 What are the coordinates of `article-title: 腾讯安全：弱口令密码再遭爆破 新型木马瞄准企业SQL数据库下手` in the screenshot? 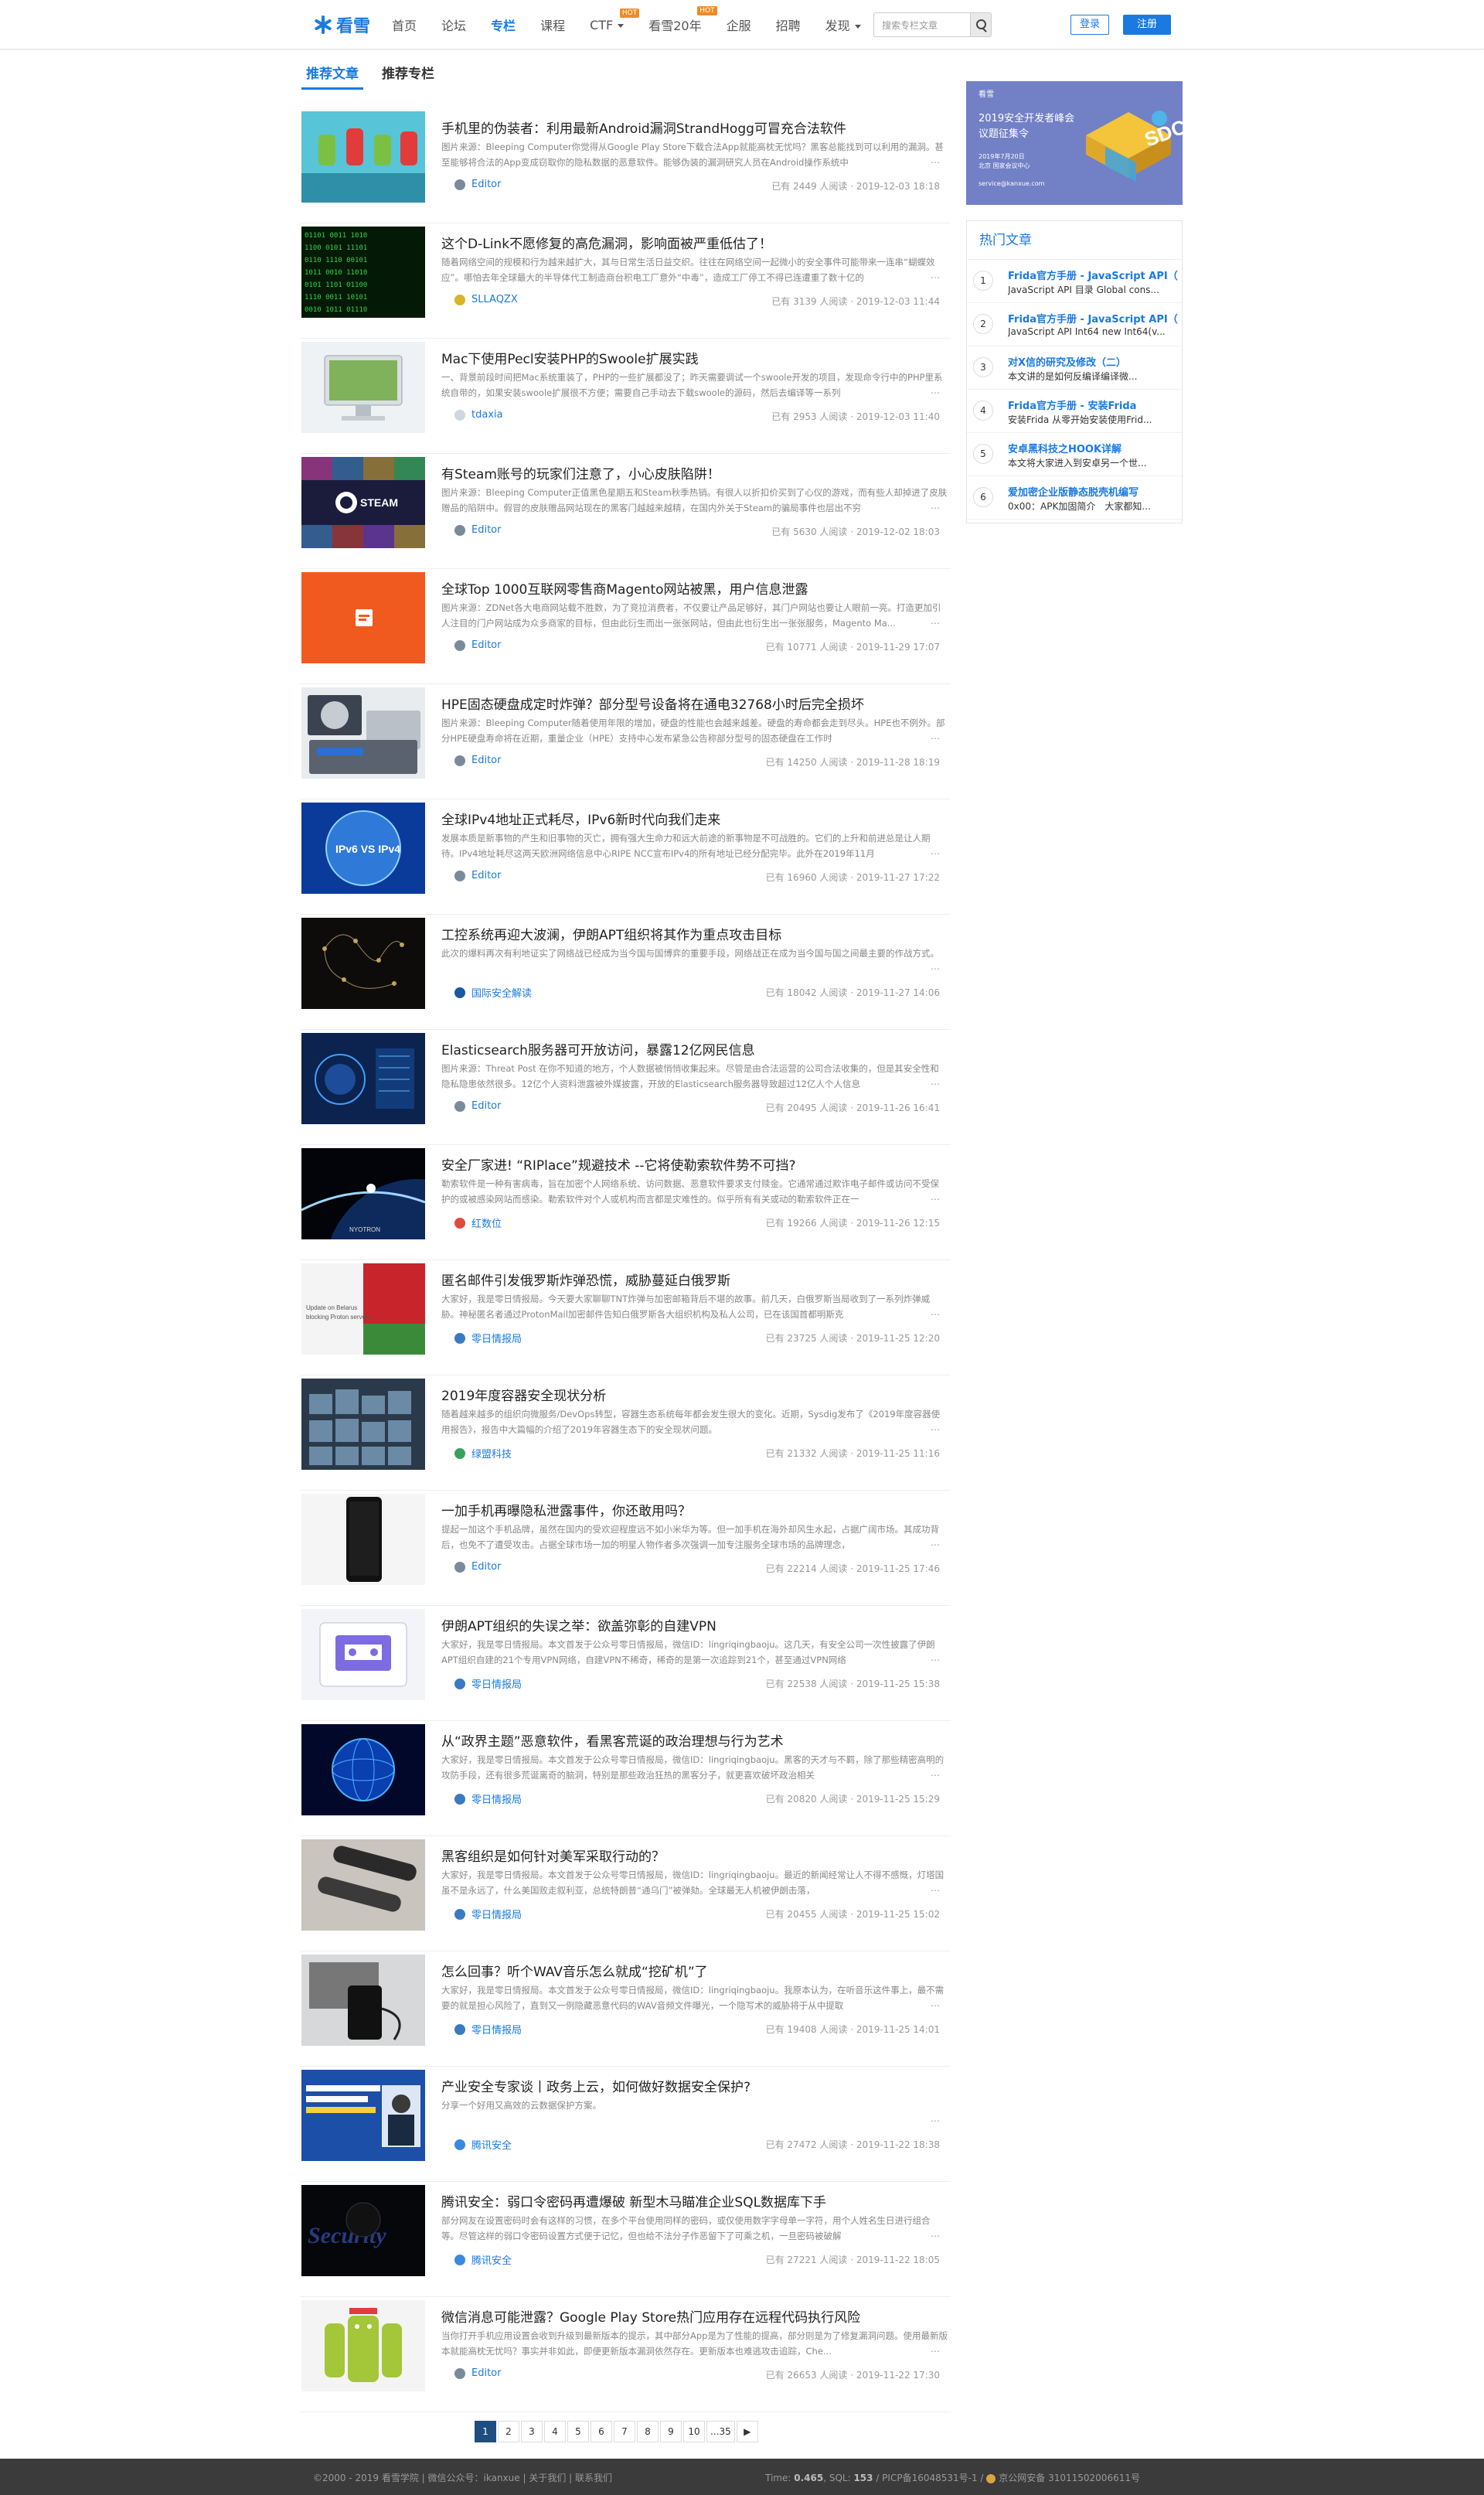 It's located at (688, 2200).